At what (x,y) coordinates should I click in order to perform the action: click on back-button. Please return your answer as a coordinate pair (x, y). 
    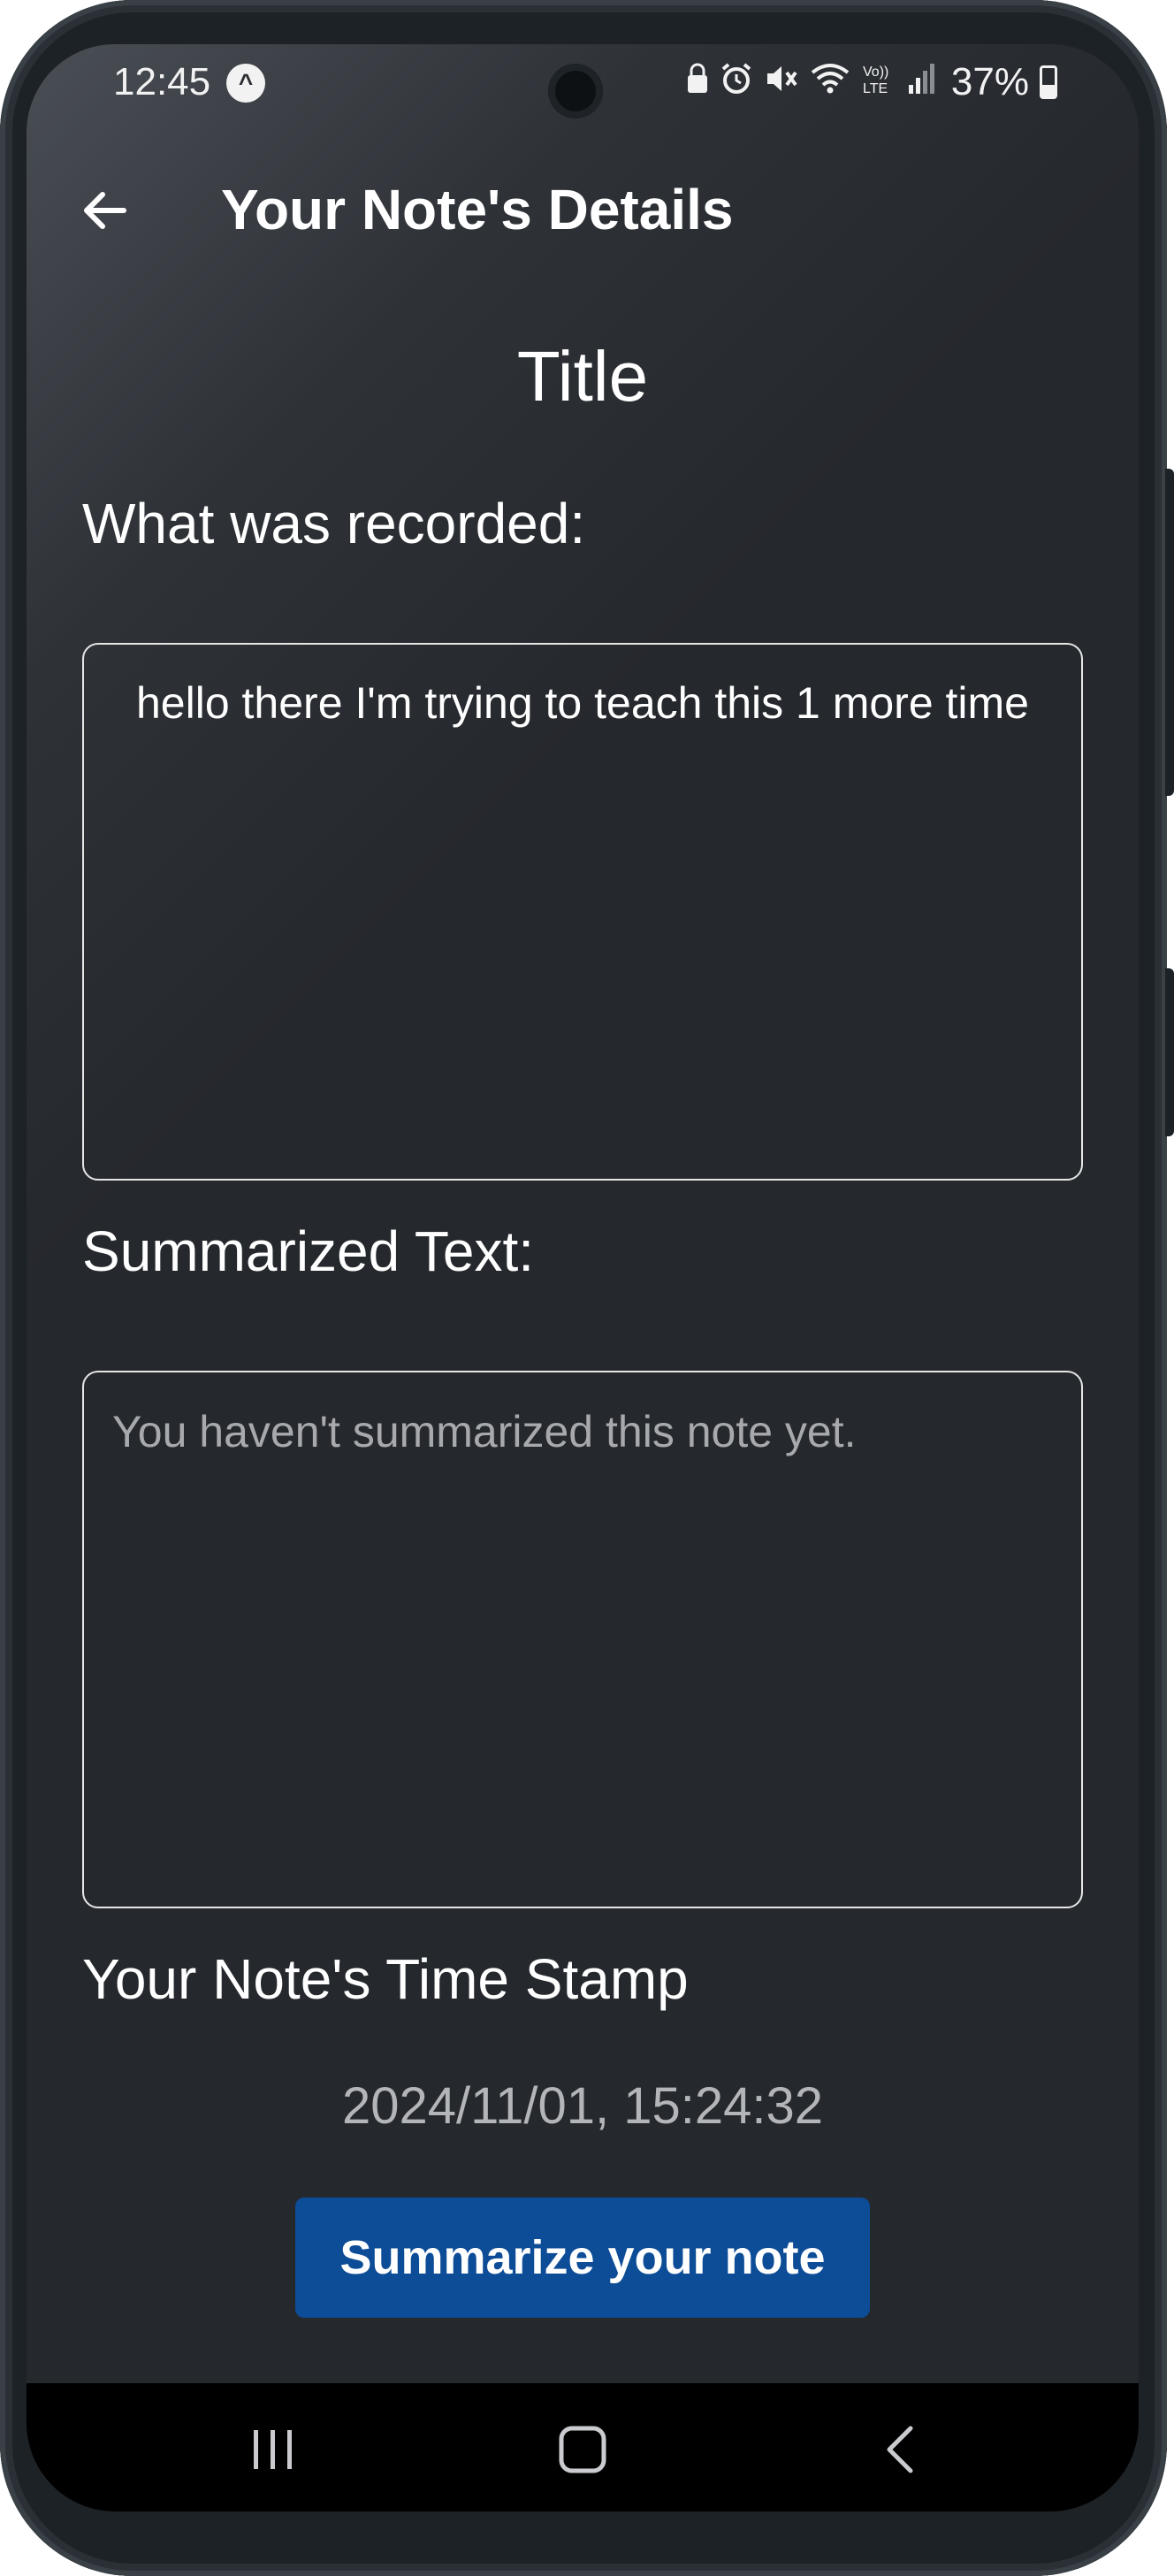
    Looking at the image, I should click on (901, 2450).